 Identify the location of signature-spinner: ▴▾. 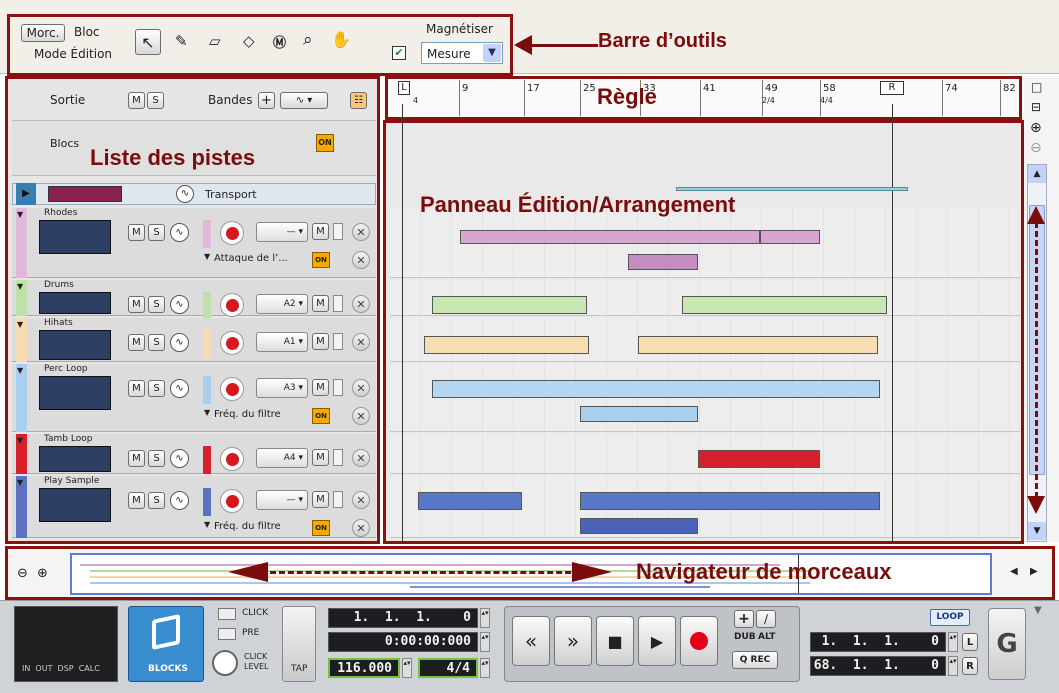
(485, 668).